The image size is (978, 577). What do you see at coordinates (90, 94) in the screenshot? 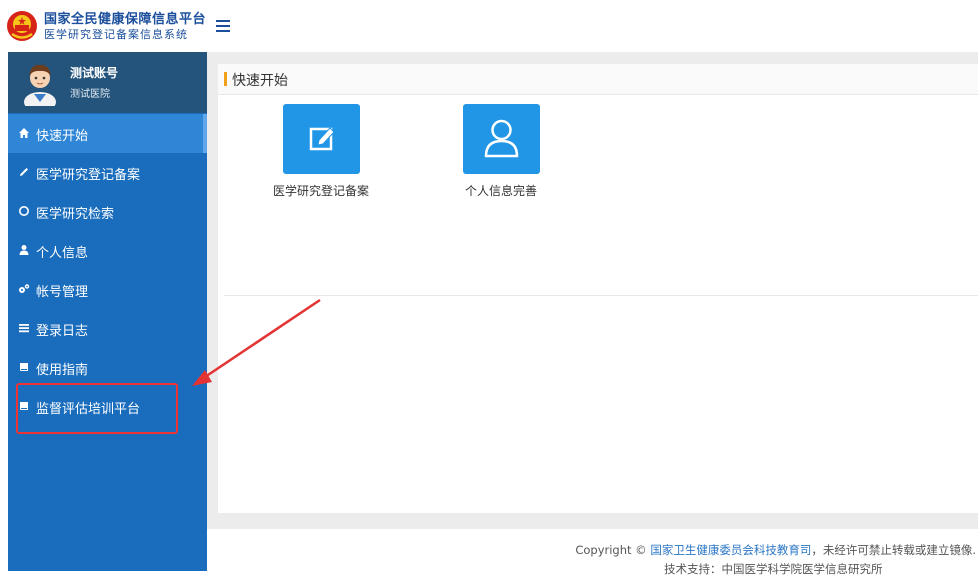
I see `user-org: 测试医院` at bounding box center [90, 94].